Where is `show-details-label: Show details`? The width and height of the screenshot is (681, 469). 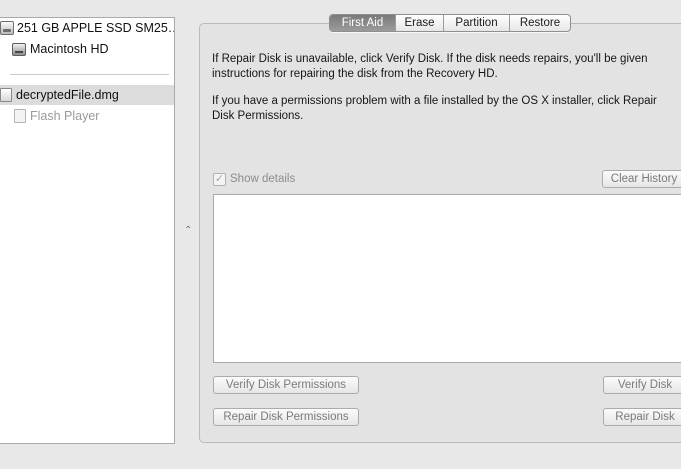
show-details-label: Show details is located at coordinates (263, 179).